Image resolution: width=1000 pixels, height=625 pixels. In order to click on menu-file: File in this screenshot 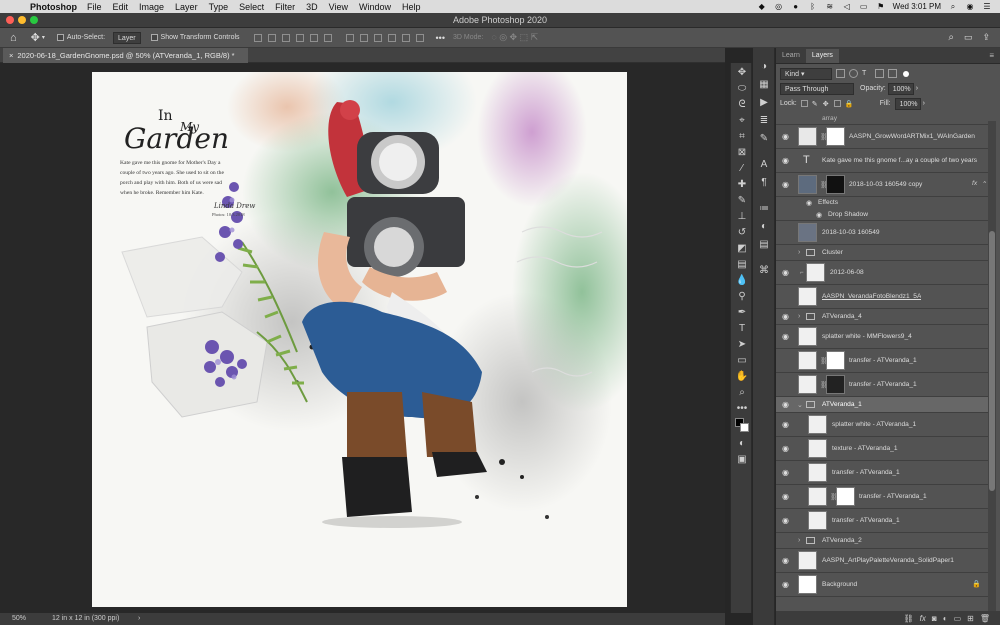, I will do `click(94, 7)`.